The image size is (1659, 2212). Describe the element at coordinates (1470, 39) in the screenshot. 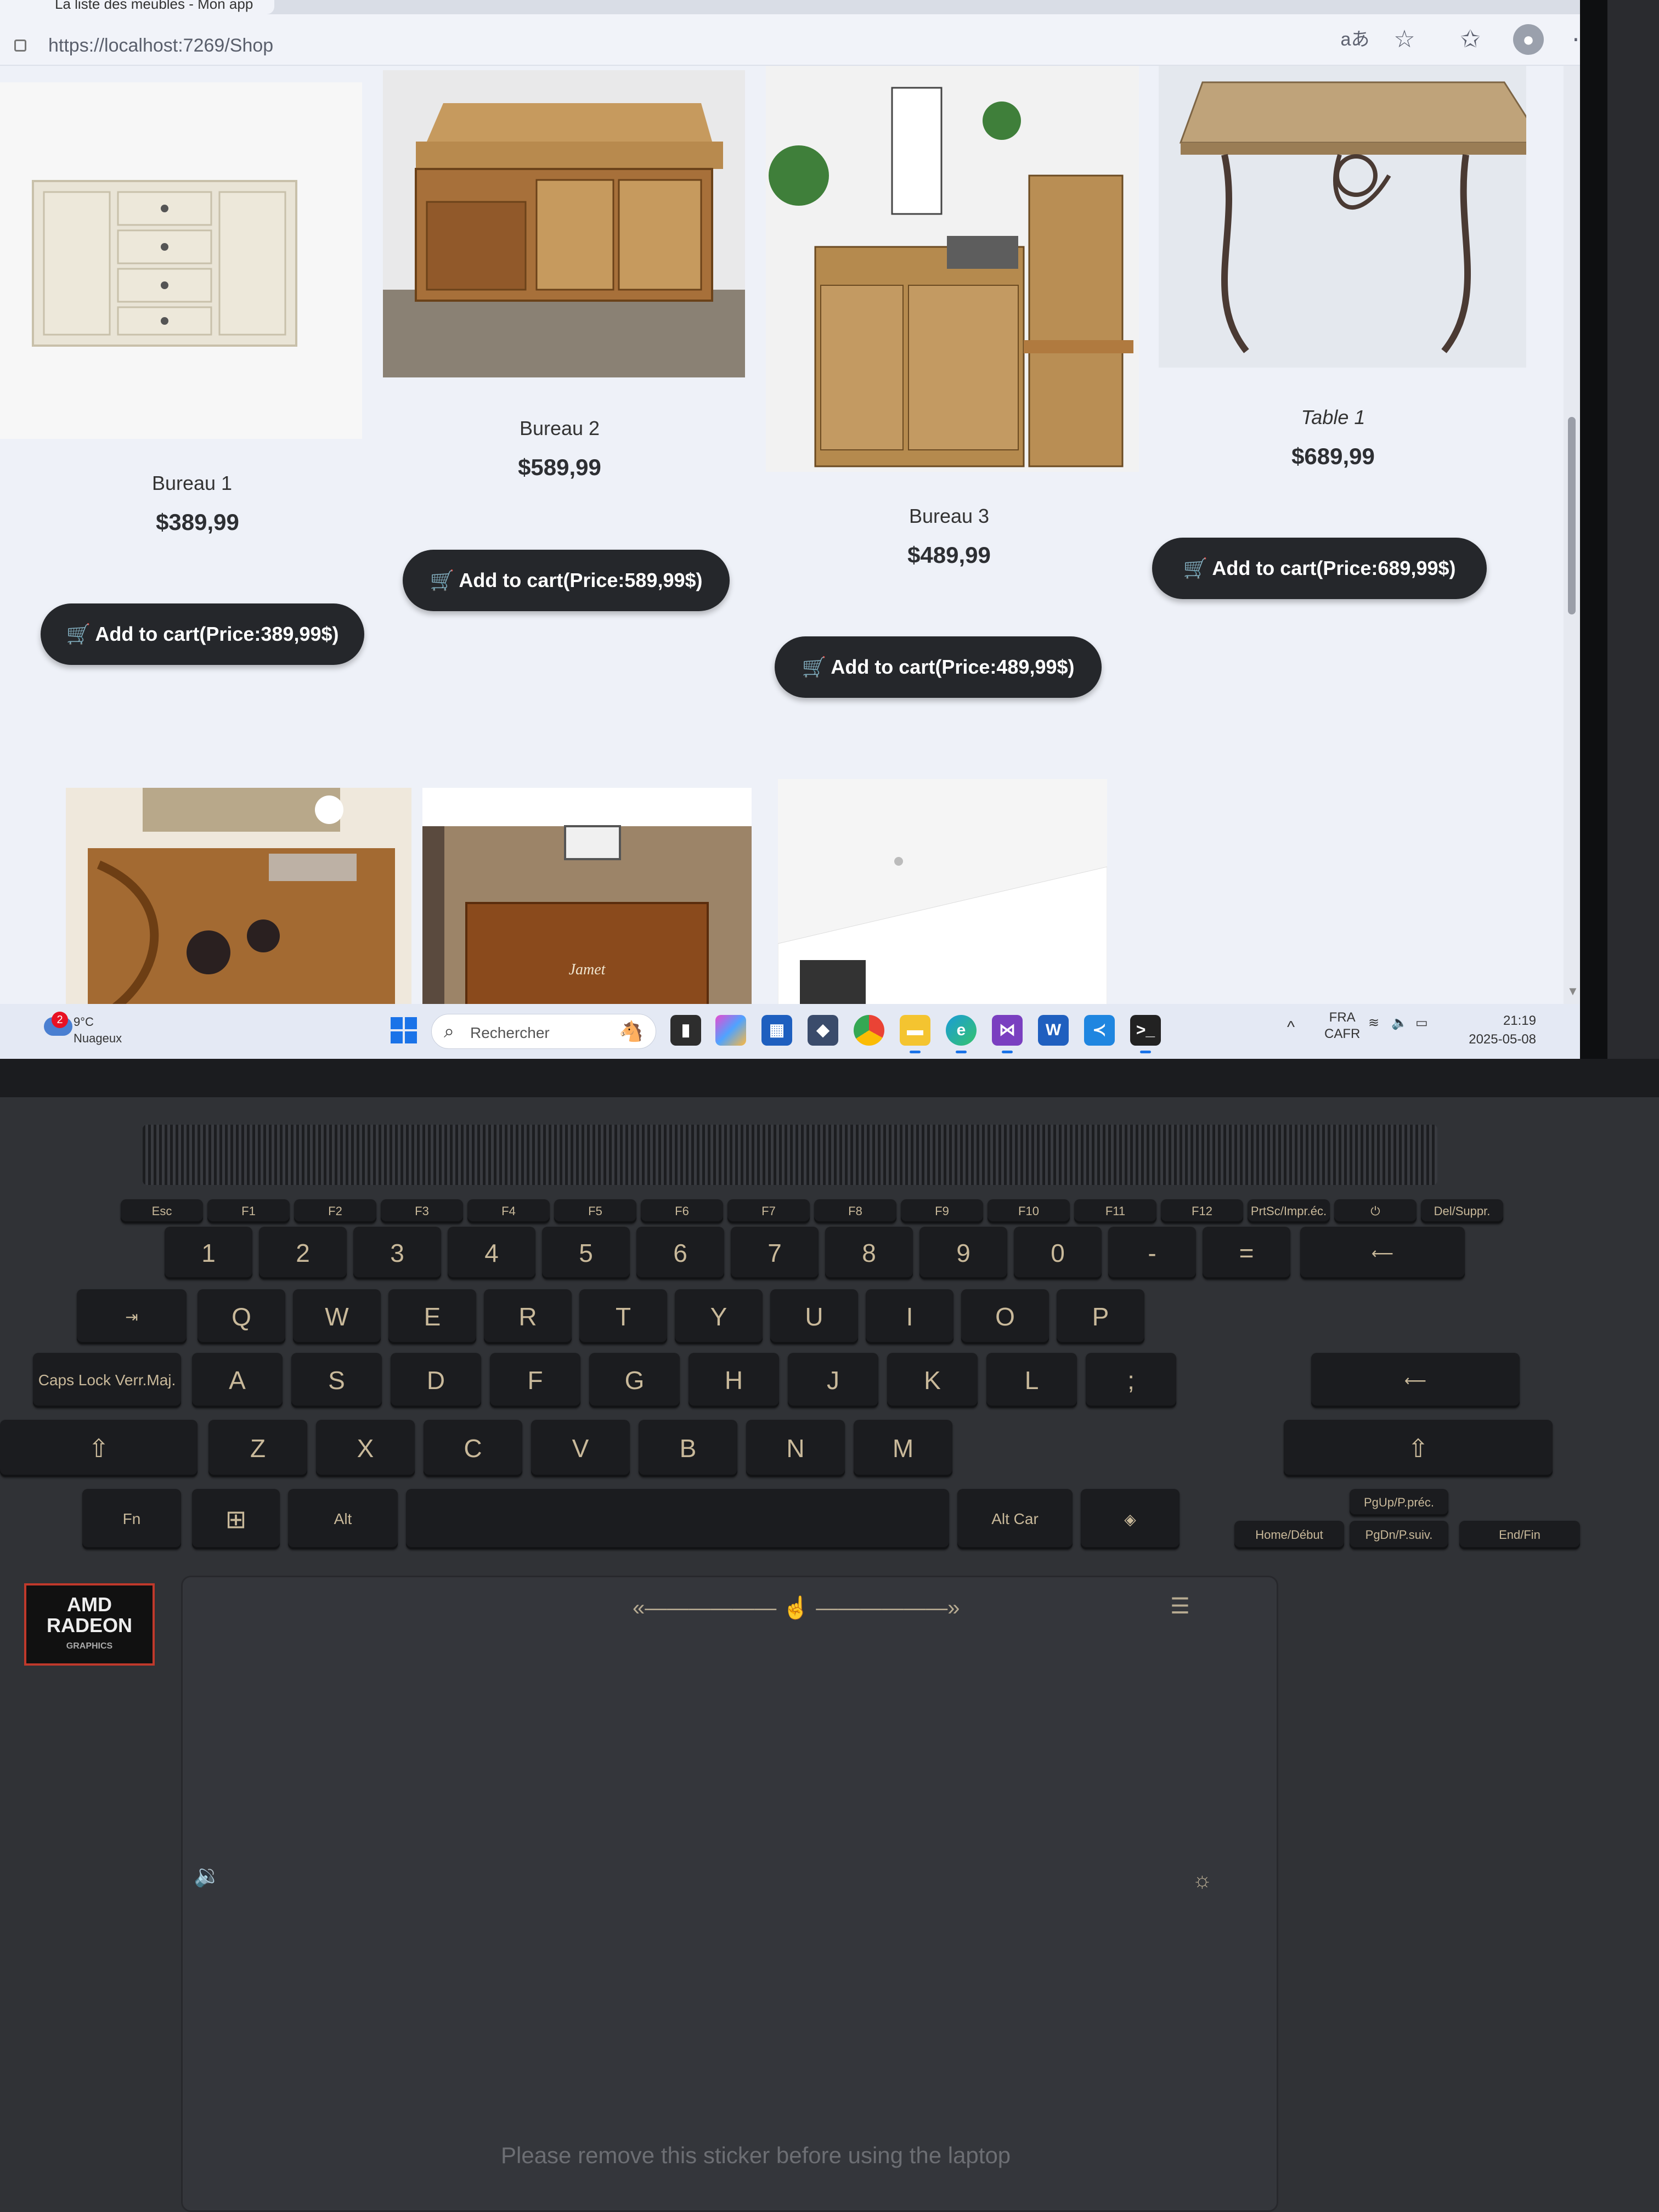

I see `favorites-icon: ✩` at that location.